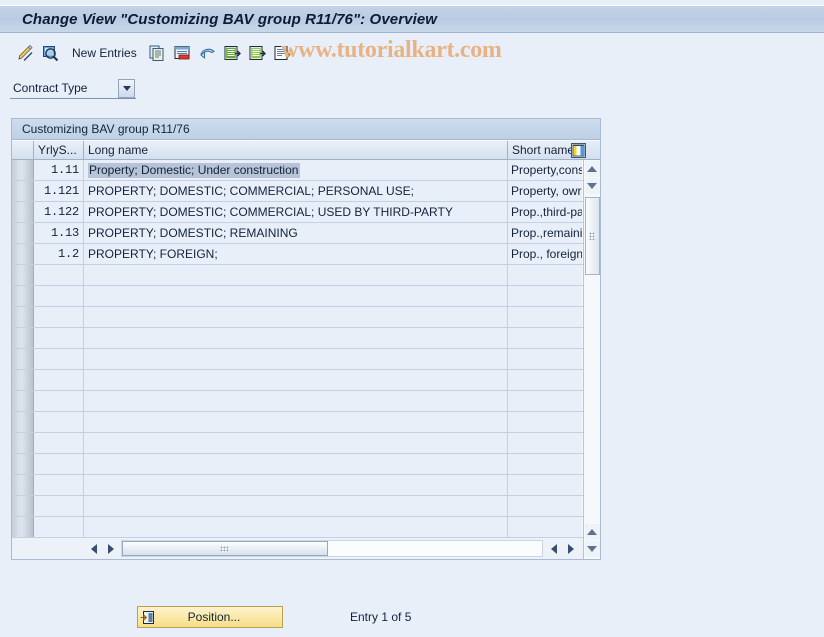 The width and height of the screenshot is (824, 637). What do you see at coordinates (233, 53) in the screenshot?
I see `select-all-icon` at bounding box center [233, 53].